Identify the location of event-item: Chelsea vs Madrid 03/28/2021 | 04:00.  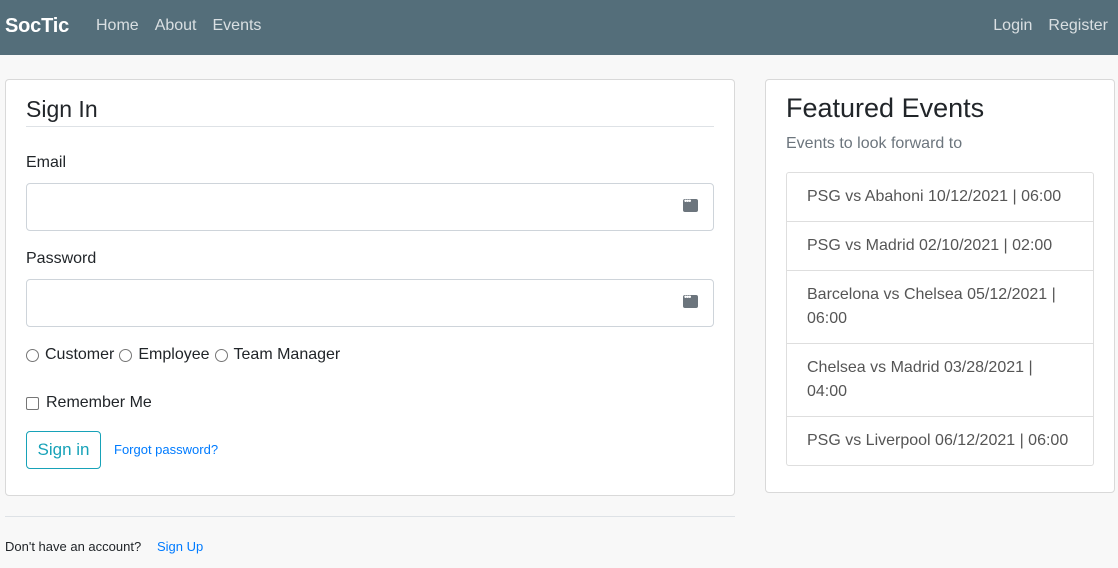
(940, 380).